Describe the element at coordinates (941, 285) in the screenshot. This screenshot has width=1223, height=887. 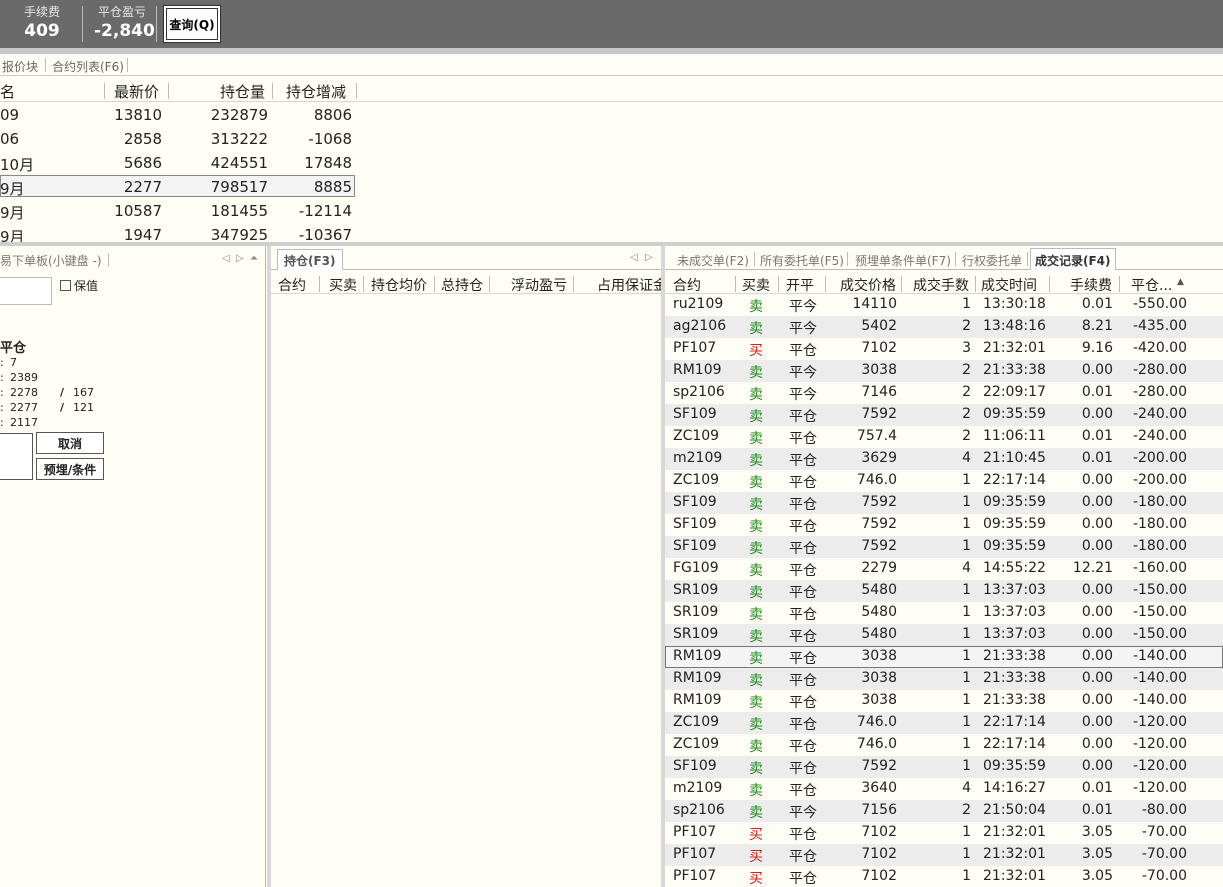
I see `col-fill-qty: 成交手数` at that location.